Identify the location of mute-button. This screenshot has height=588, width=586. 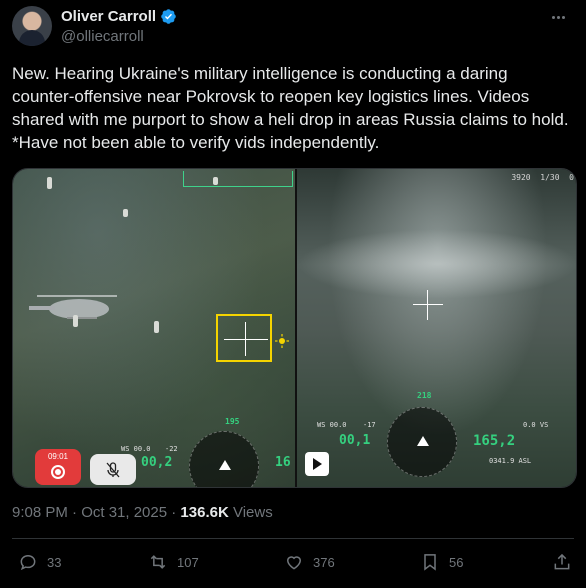
(113, 469).